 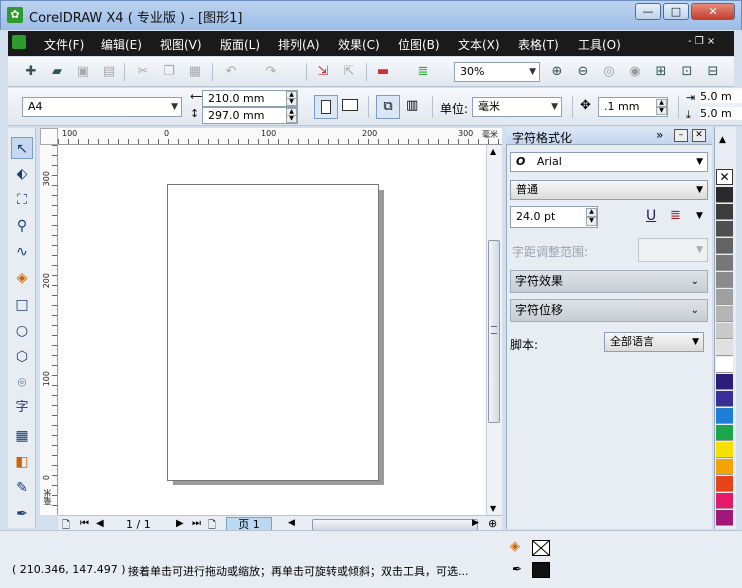 I want to click on ruler-origin, so click(x=49, y=136).